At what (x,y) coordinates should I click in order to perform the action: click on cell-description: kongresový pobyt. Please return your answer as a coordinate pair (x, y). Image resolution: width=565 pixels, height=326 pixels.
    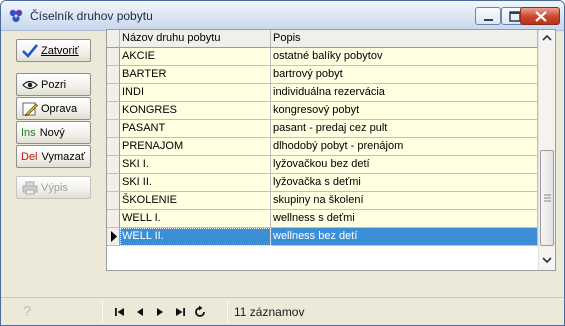
    Looking at the image, I should click on (404, 111).